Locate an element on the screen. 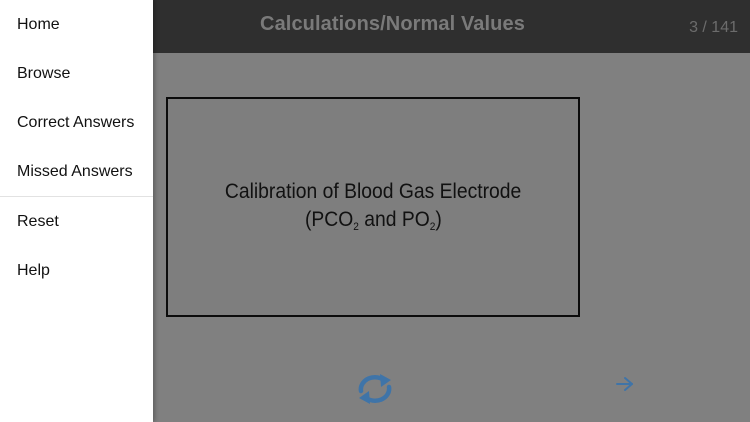  drawer-item-browse: Browse is located at coordinates (76, 73).